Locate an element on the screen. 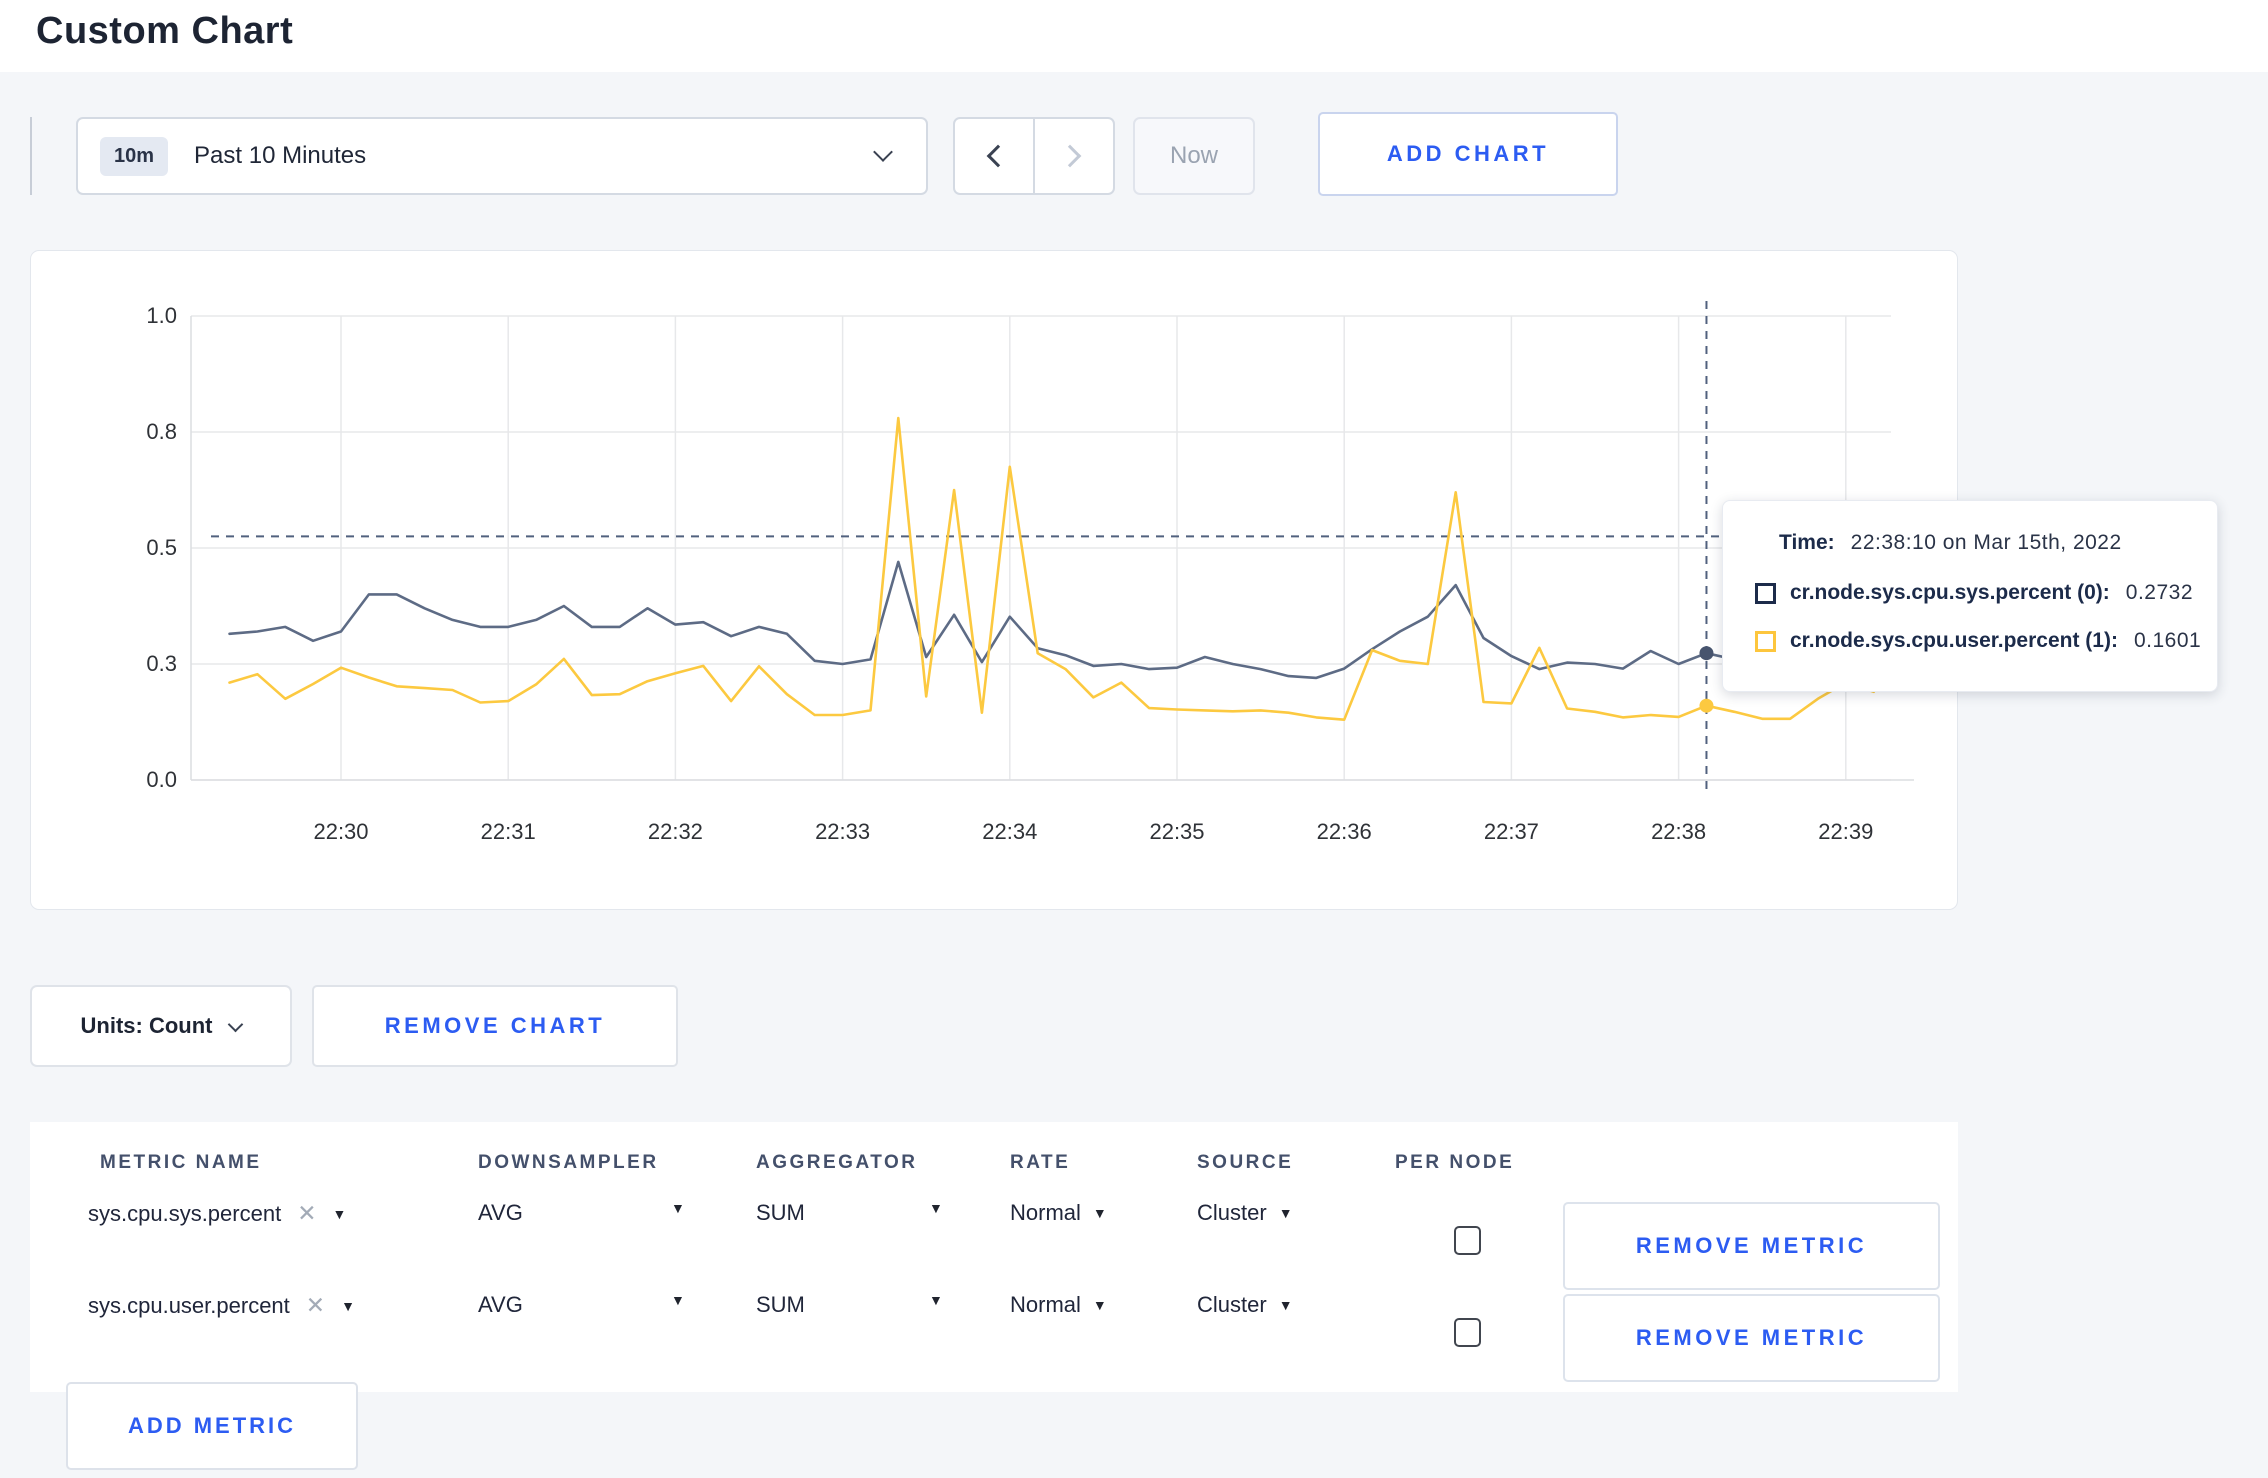 The image size is (2268, 1478). y-axis-tick-label: 0.3 is located at coordinates (161, 663).